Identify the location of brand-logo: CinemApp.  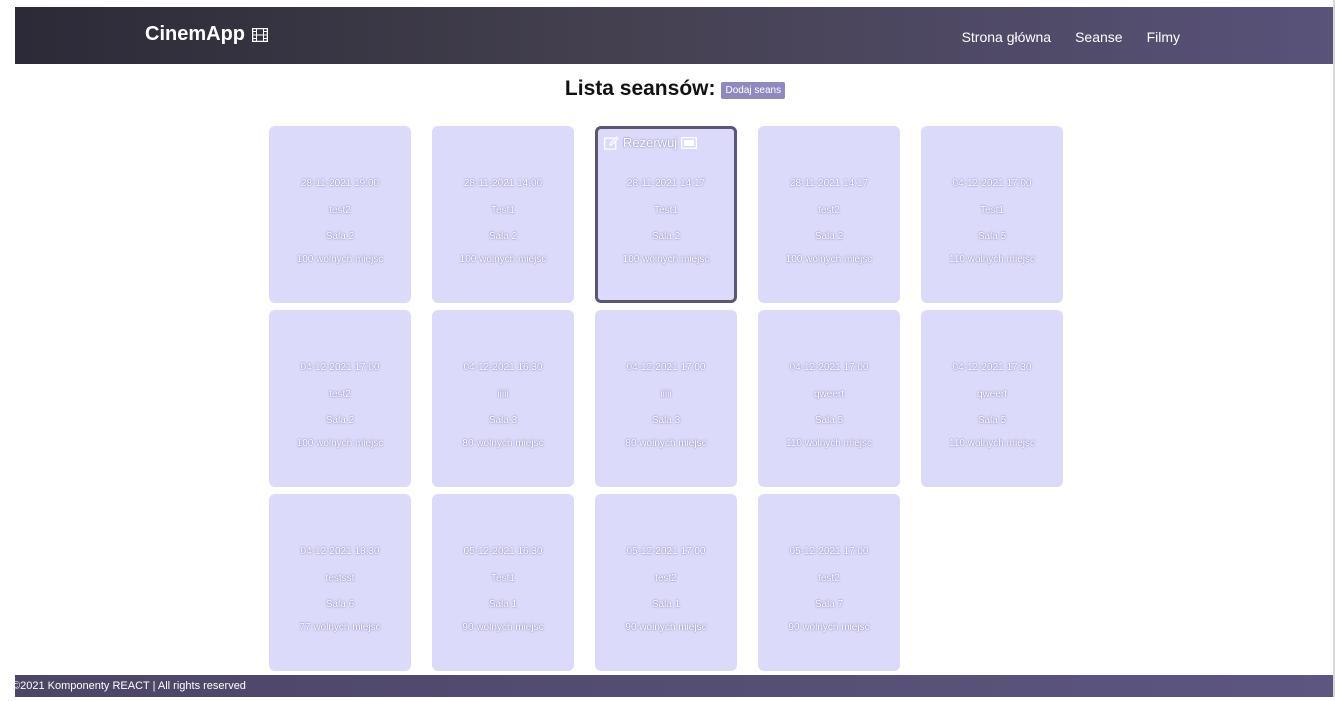
(206, 34).